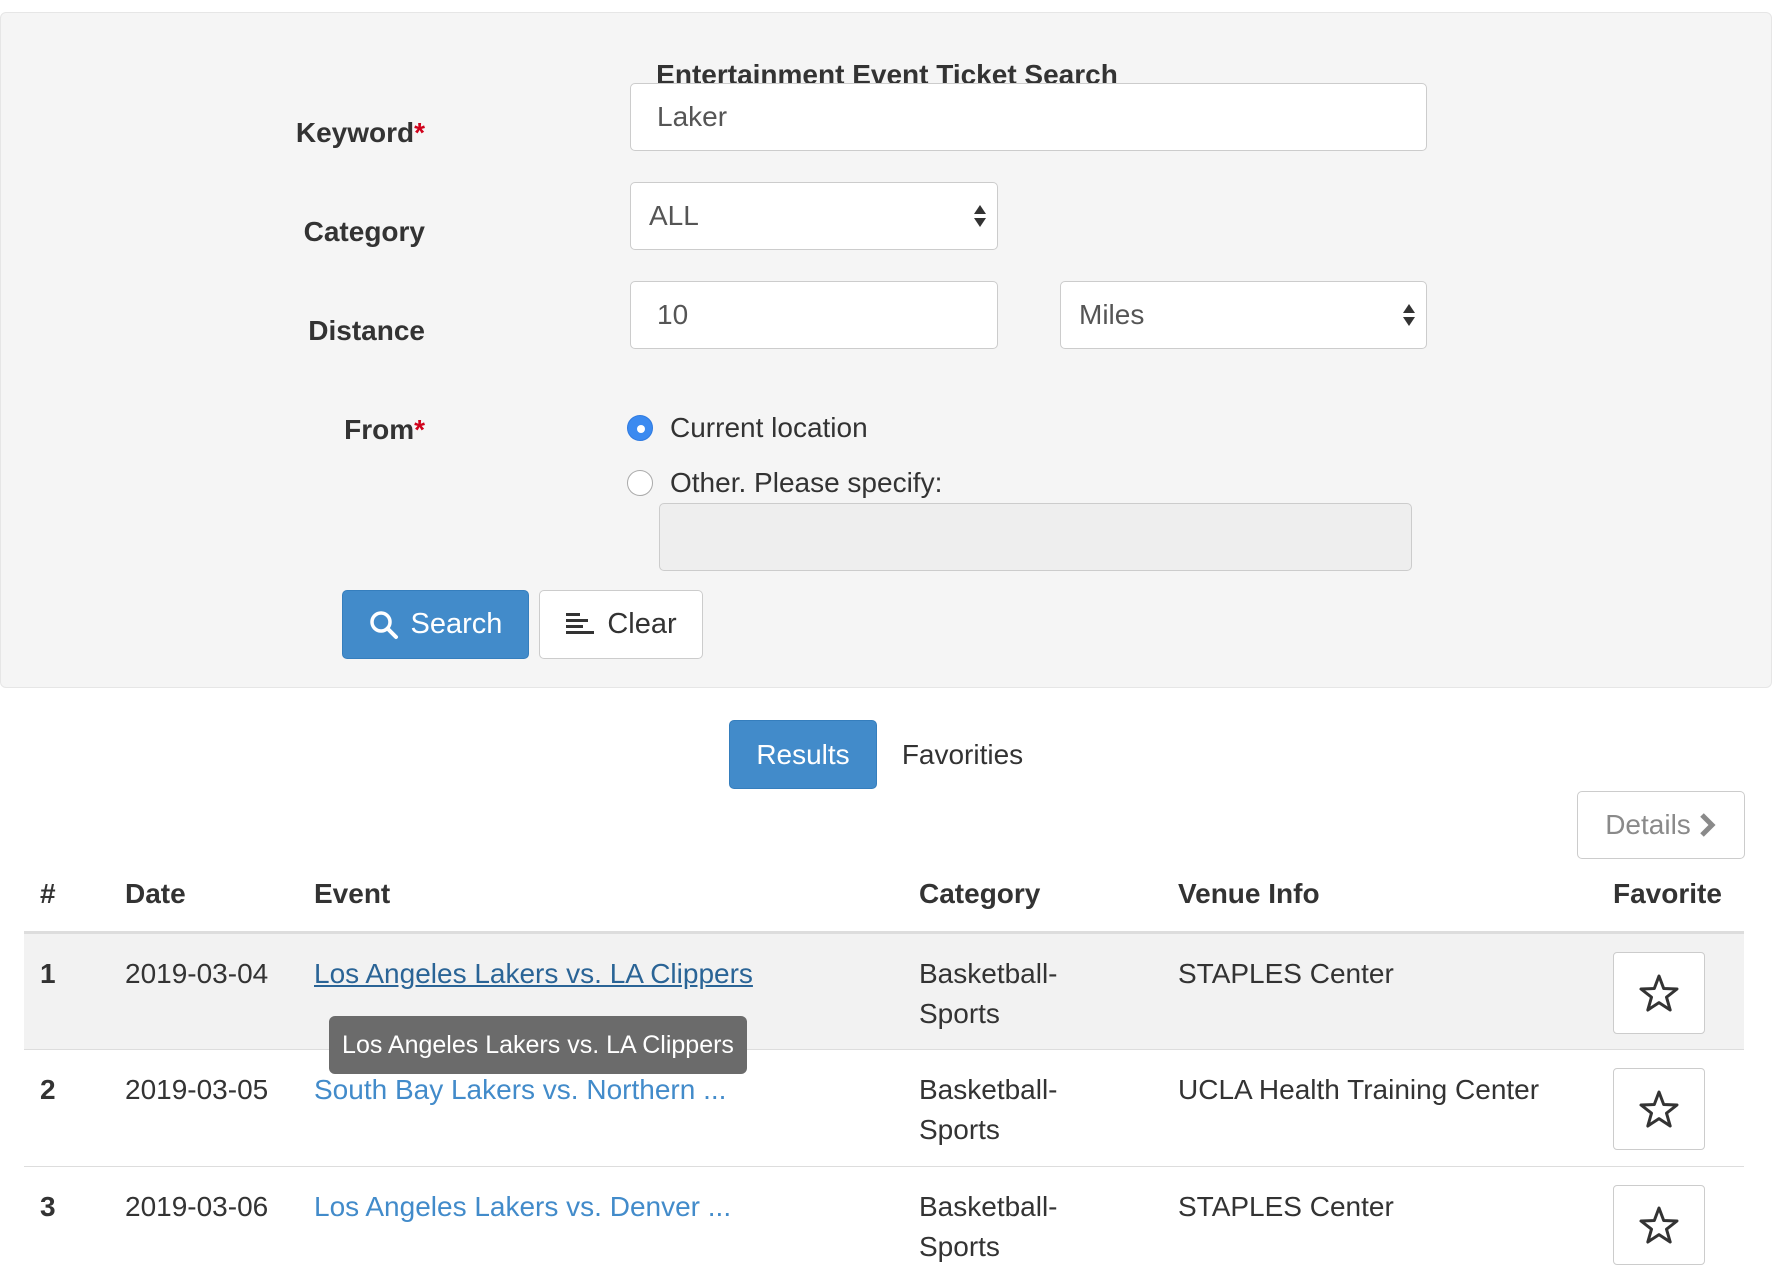 The height and width of the screenshot is (1268, 1782). I want to click on details-button: Details, so click(1661, 825).